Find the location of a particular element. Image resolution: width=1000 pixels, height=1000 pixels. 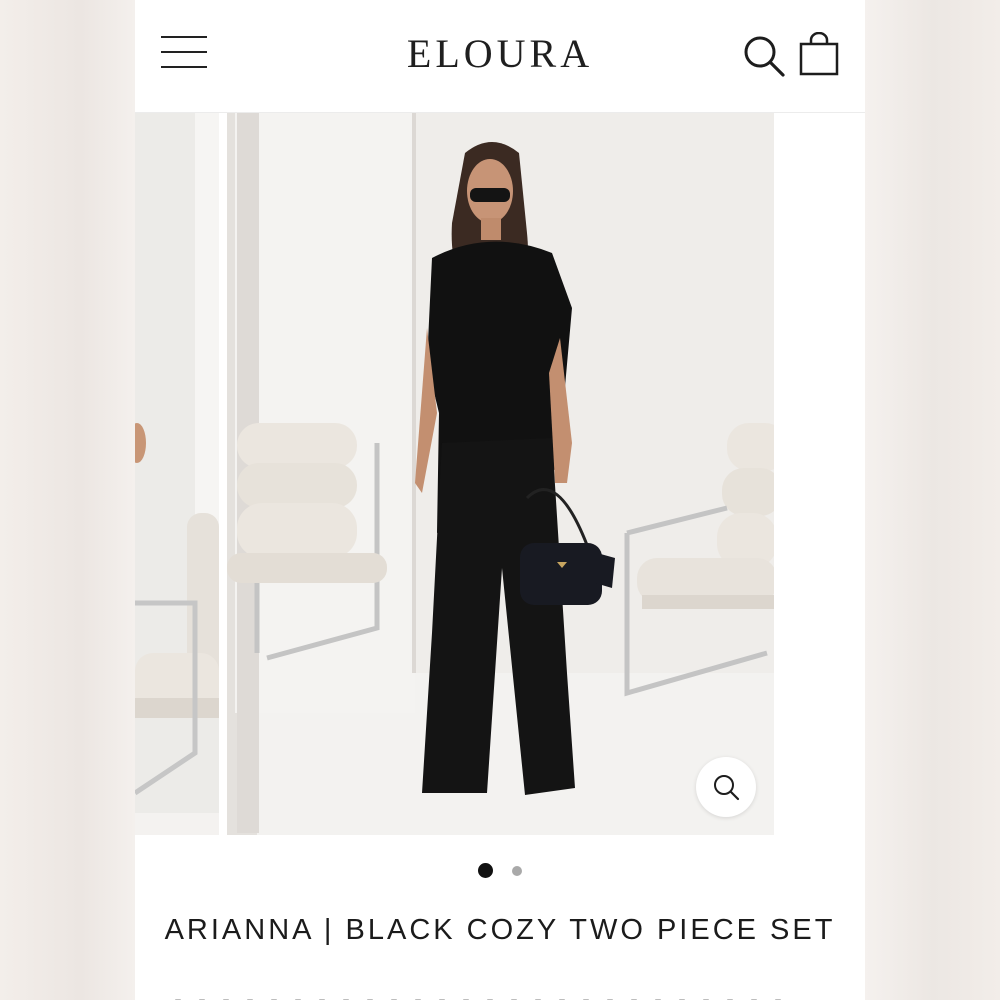

search-button is located at coordinates (764, 56).